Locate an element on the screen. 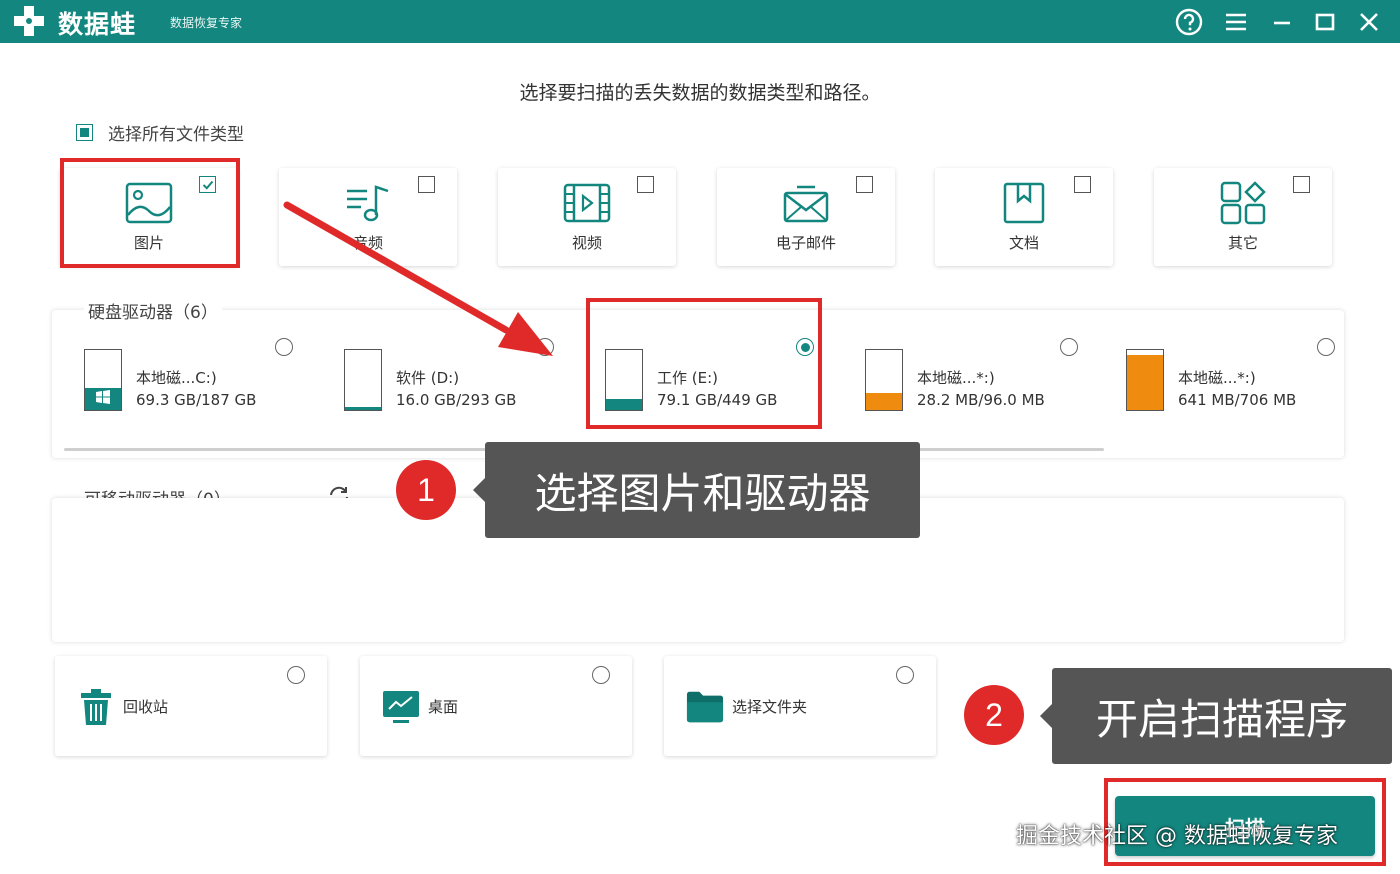 The height and width of the screenshot is (874, 1400). step-1-callout: 选择图片和驱动器 is located at coordinates (702, 490).